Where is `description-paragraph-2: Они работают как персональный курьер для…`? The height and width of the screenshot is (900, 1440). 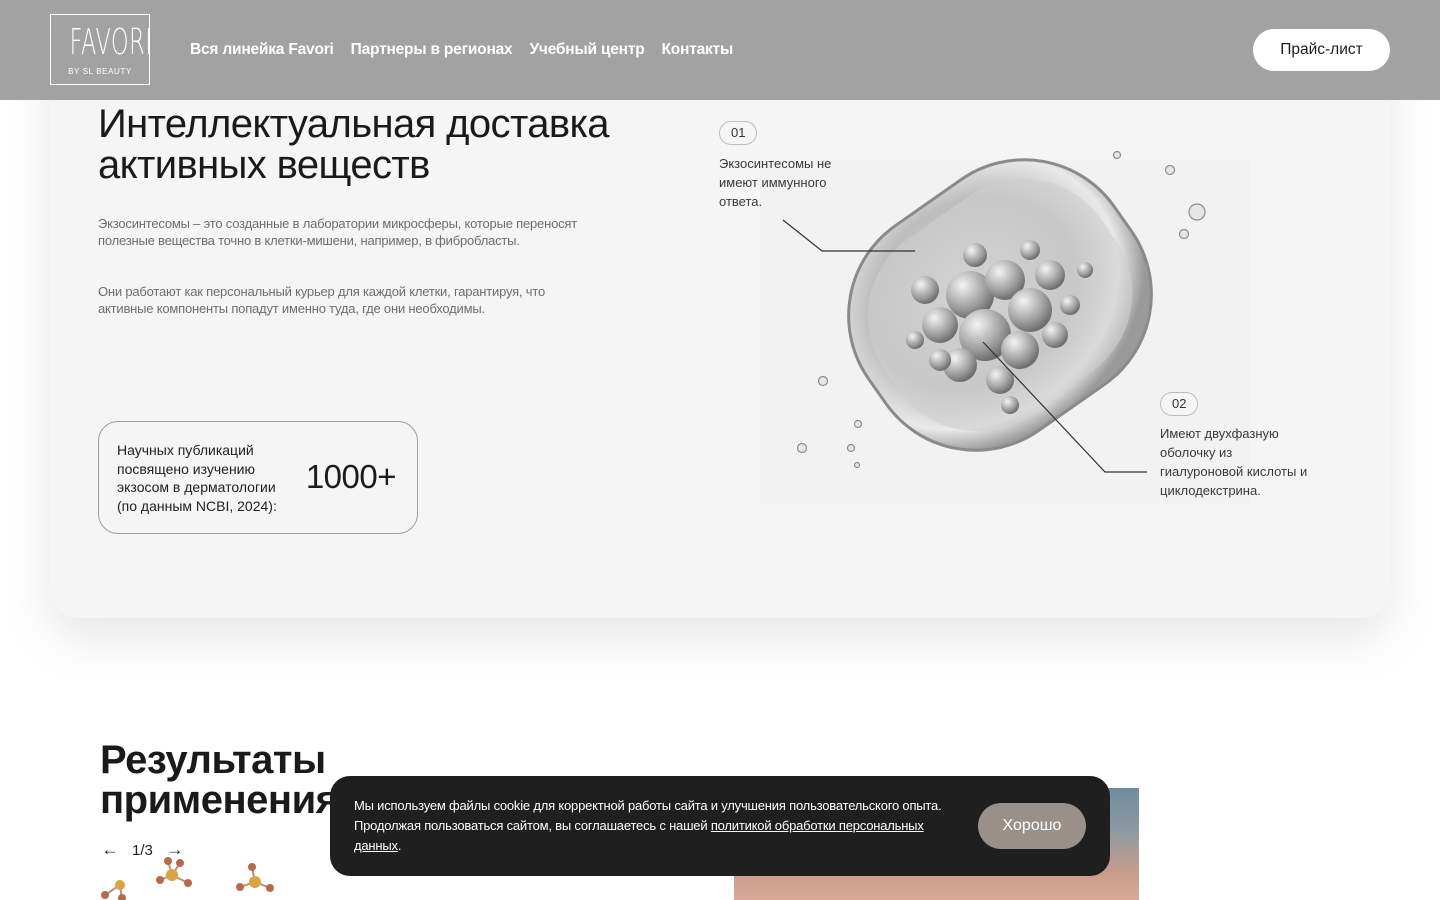 description-paragraph-2: Они работают как персональный курьер для… is located at coordinates (321, 300).